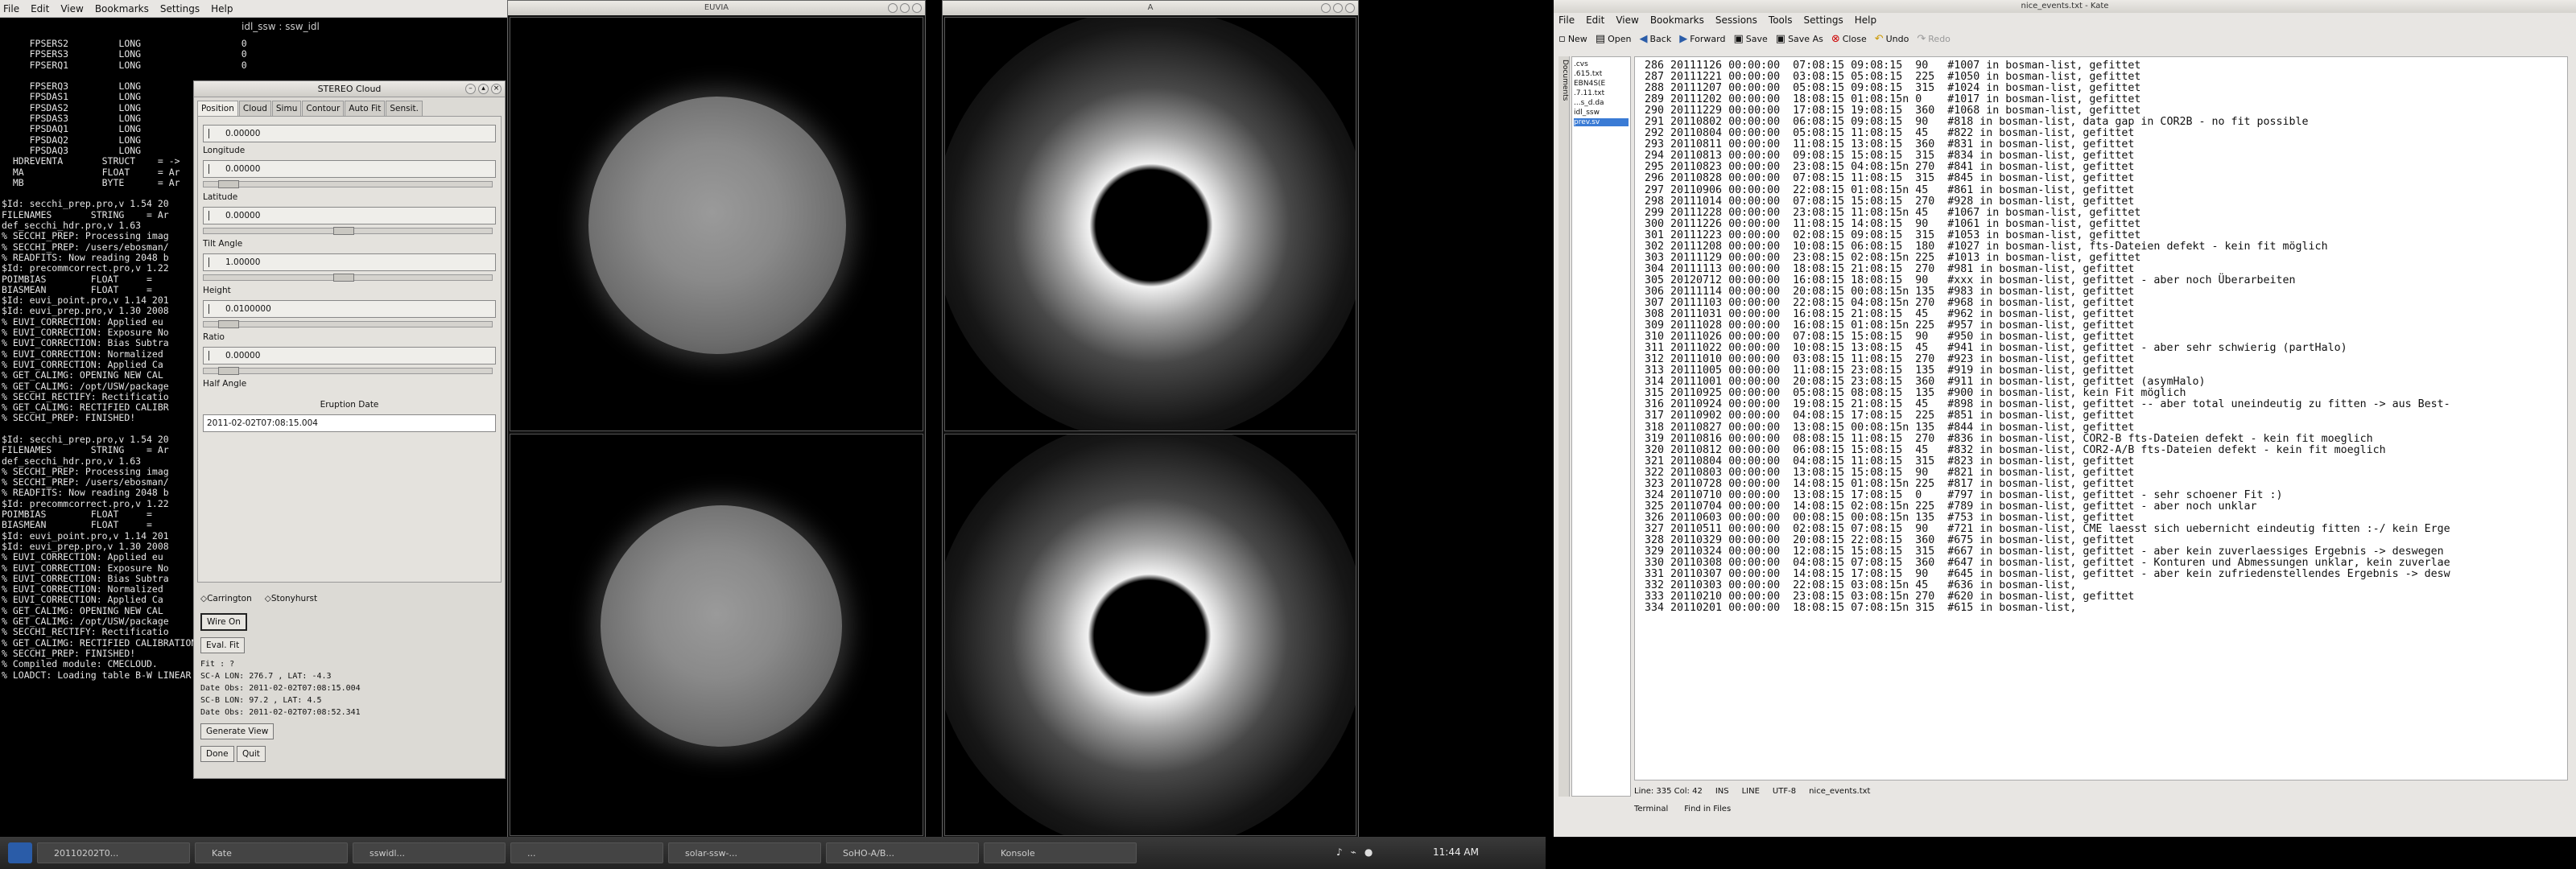 This screenshot has width=2576, height=869. I want to click on ratio-slider, so click(348, 371).